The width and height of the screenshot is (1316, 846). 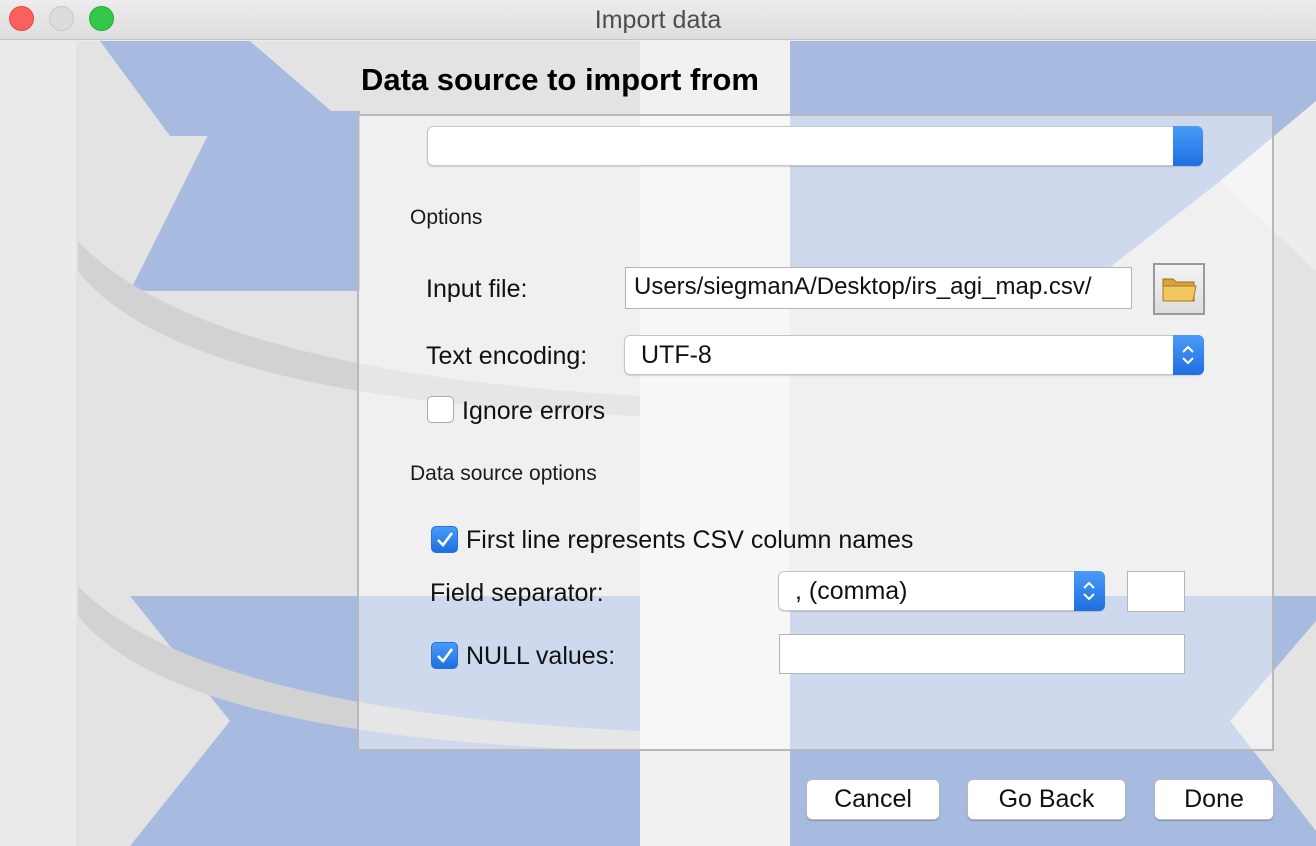 I want to click on null-values-checkbox, so click(x=444, y=655).